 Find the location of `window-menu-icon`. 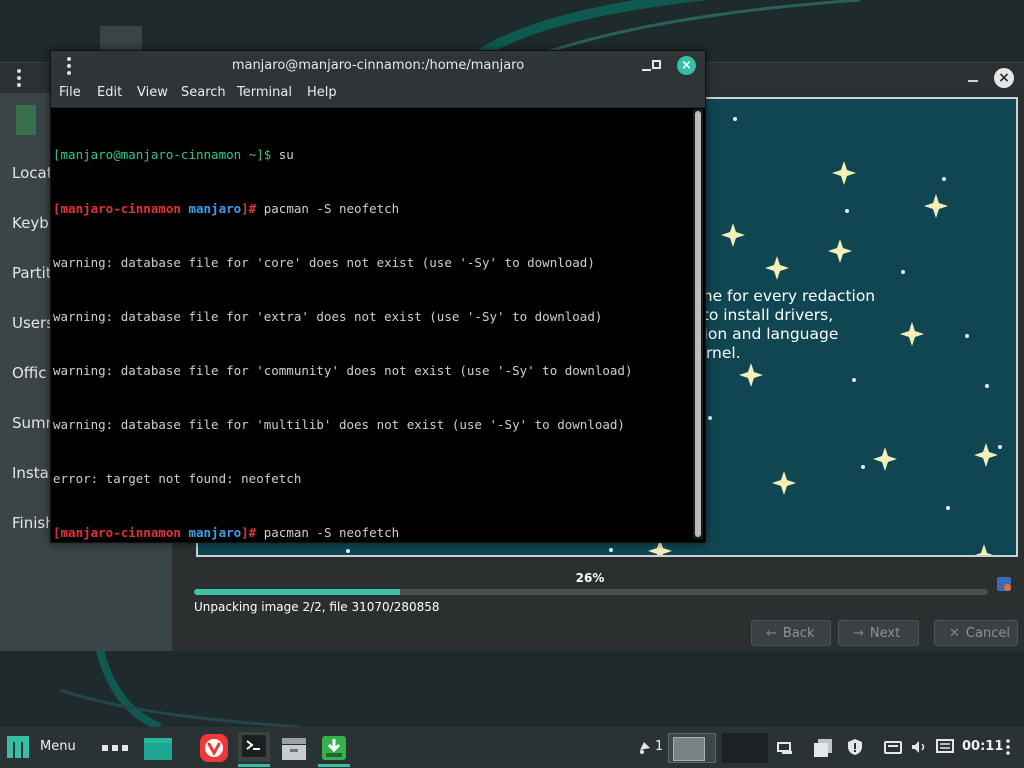

window-menu-icon is located at coordinates (19, 78).